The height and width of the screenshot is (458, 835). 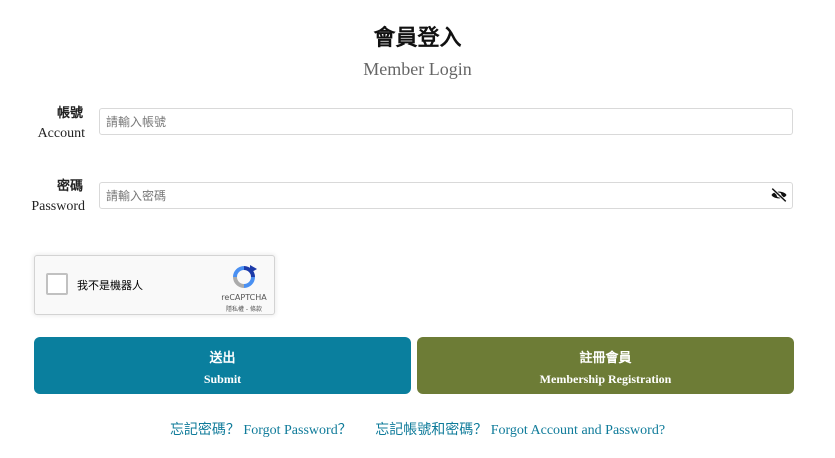 What do you see at coordinates (446, 195) in the screenshot?
I see `password-input` at bounding box center [446, 195].